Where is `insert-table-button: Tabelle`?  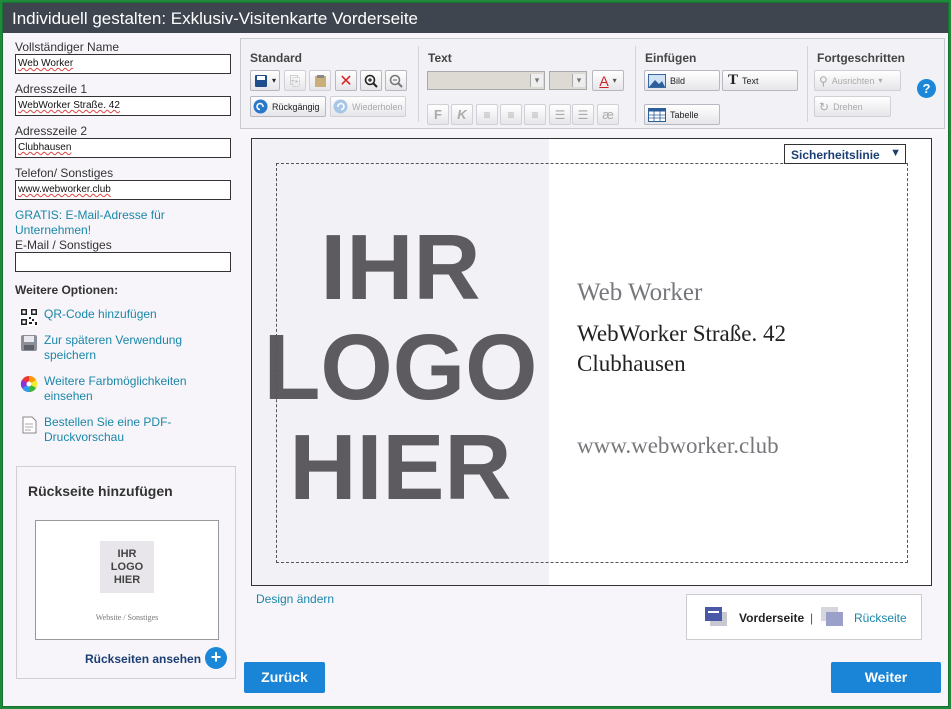 insert-table-button: Tabelle is located at coordinates (682, 114).